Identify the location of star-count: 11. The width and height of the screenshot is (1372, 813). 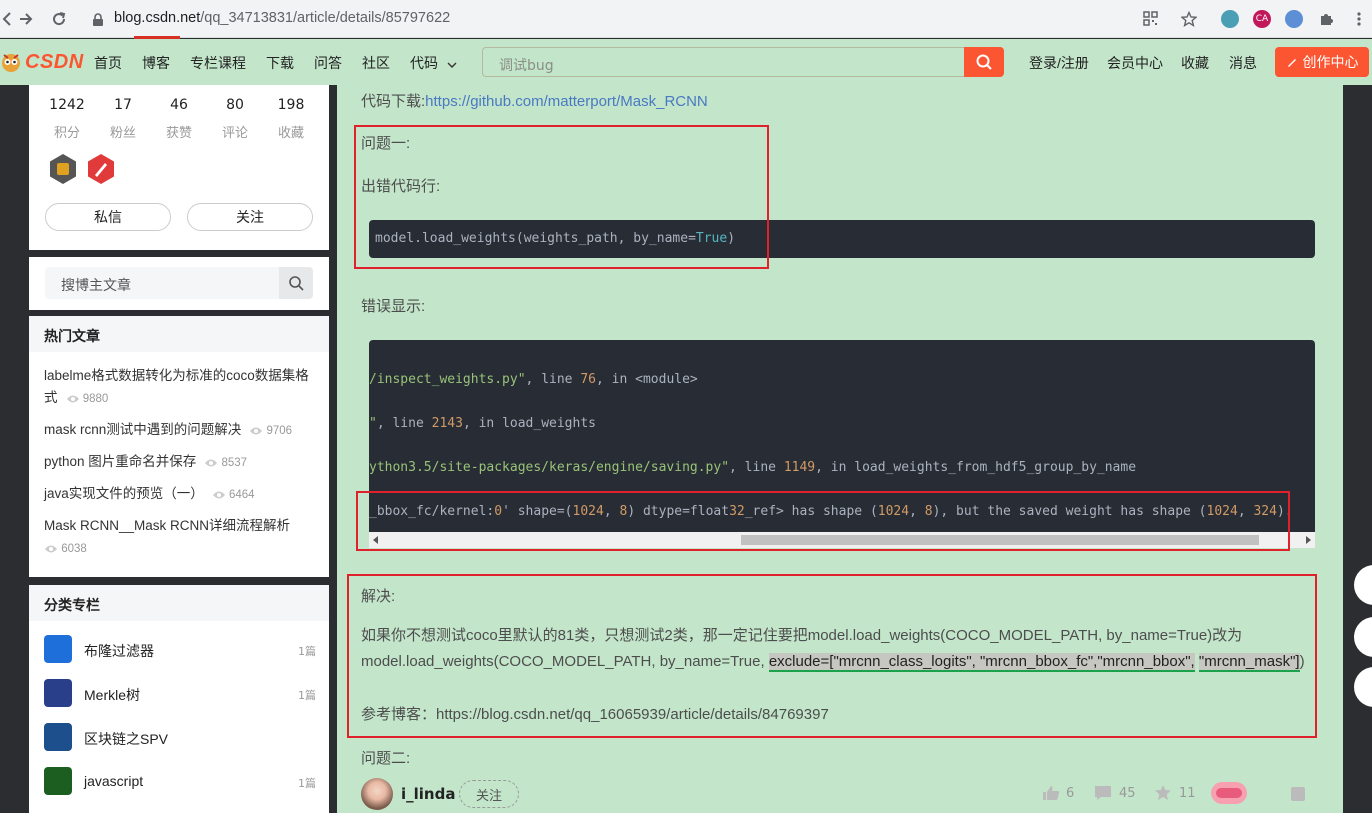
(1187, 793).